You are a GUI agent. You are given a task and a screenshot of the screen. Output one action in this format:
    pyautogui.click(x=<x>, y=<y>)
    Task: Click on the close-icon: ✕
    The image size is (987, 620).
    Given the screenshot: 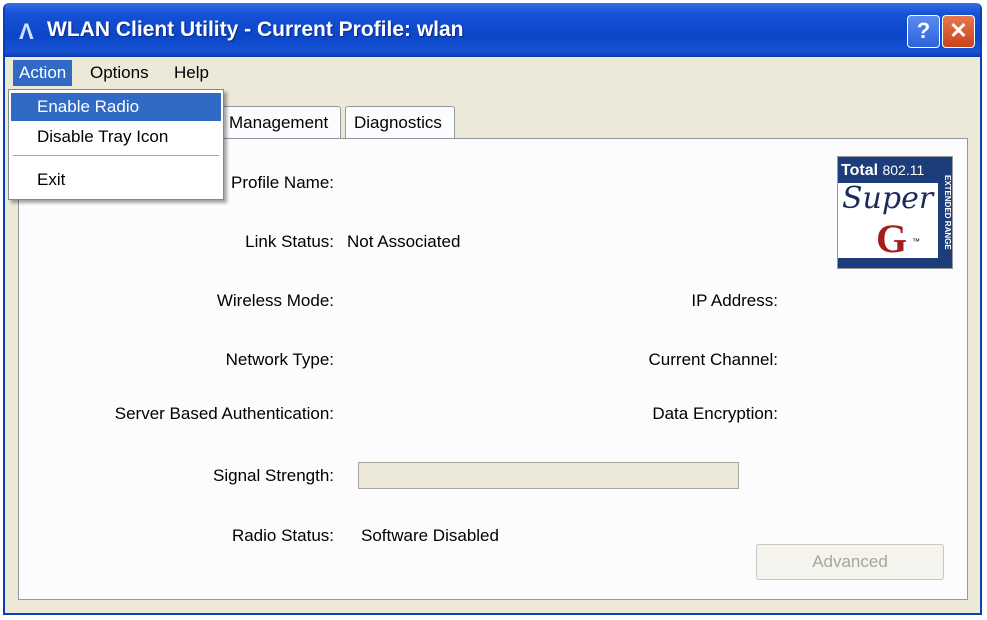 What is the action you would take?
    pyautogui.click(x=958, y=30)
    